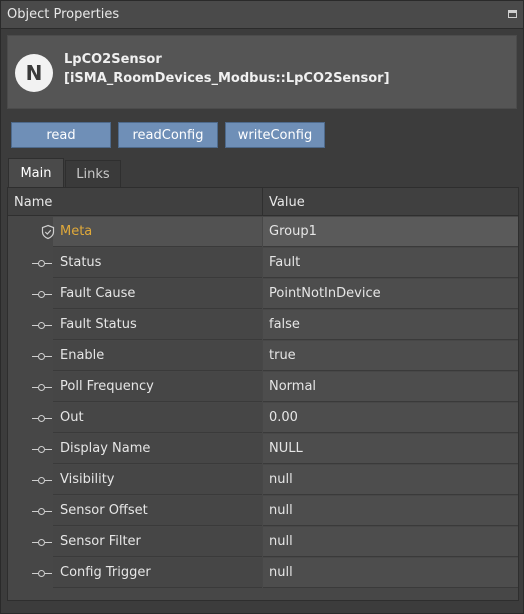 This screenshot has height=614, width=524. Describe the element at coordinates (98, 293) in the screenshot. I see `property-name: Fault Cause` at that location.